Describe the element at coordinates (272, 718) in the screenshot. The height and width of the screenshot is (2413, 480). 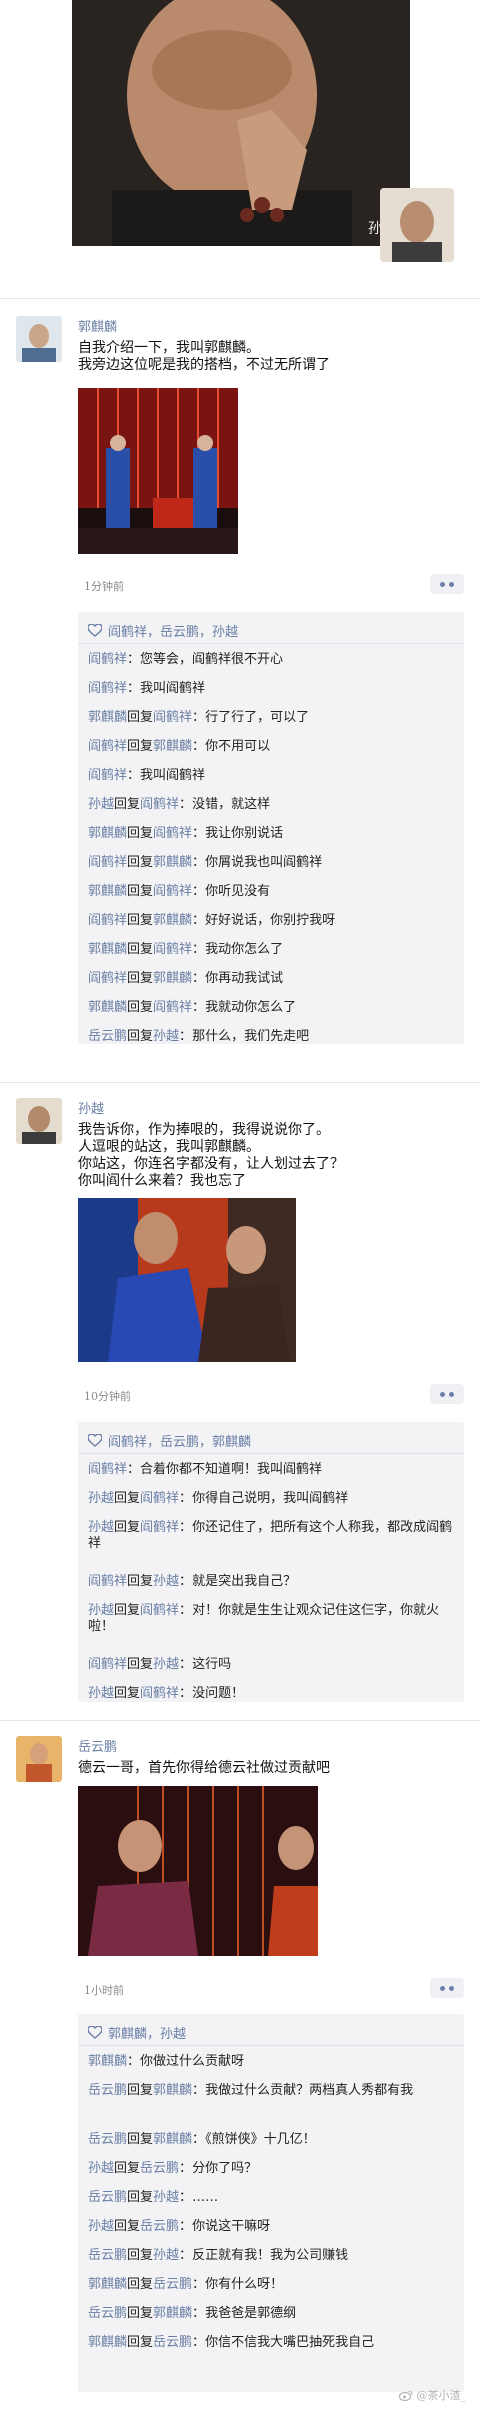
I see `comment-row: 郭麒麟回复阎鹤祥：行了行了，可以了` at that location.